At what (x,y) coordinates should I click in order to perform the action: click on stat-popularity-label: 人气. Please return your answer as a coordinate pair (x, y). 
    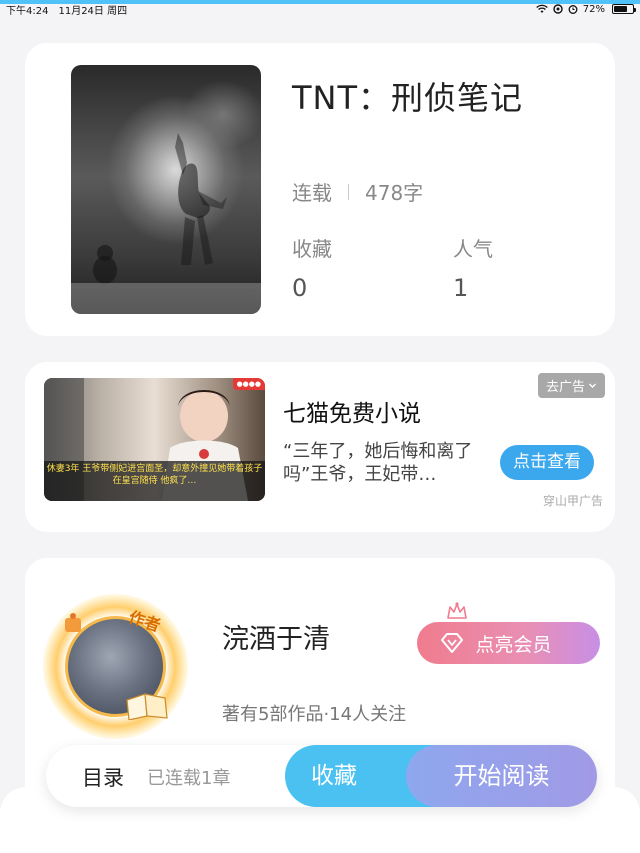
    Looking at the image, I should click on (473, 249).